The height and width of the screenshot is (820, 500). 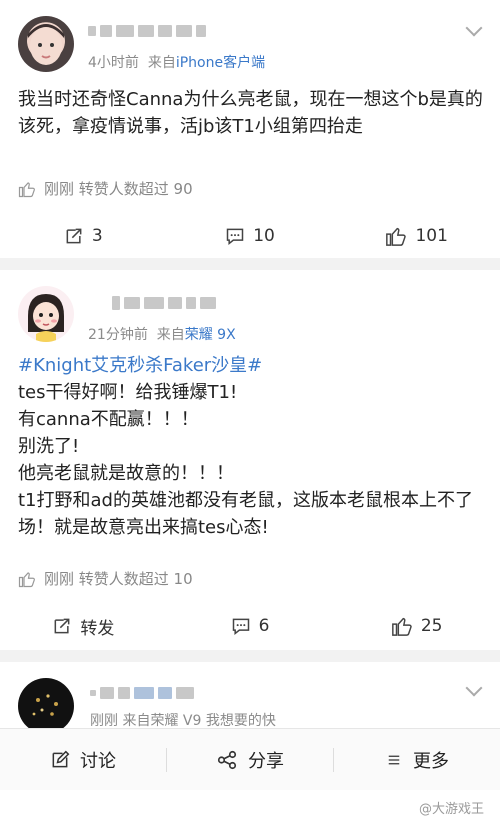 I want to click on bottom-action-bar: 讨论 分享 更多, so click(x=250, y=759).